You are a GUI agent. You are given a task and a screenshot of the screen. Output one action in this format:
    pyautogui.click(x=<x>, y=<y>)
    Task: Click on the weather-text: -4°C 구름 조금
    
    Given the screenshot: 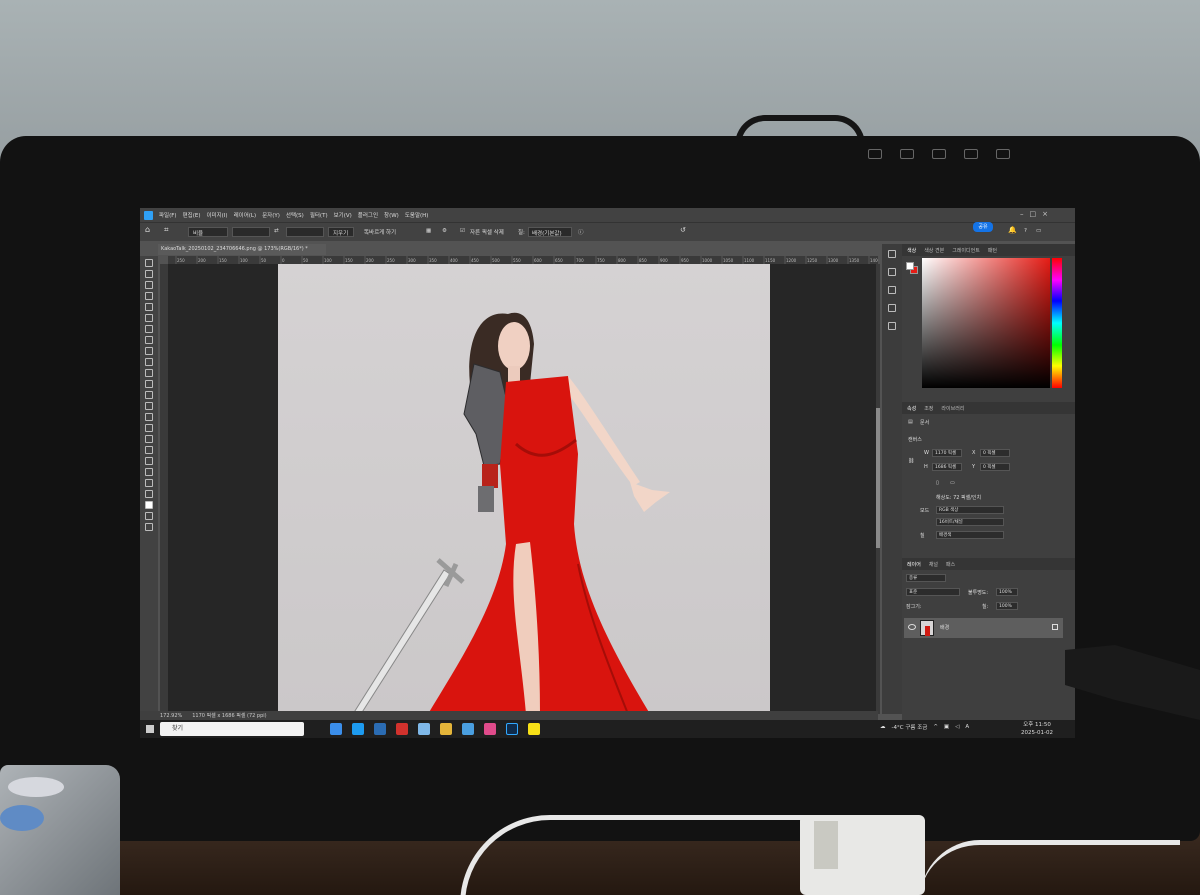 What is the action you would take?
    pyautogui.click(x=910, y=727)
    